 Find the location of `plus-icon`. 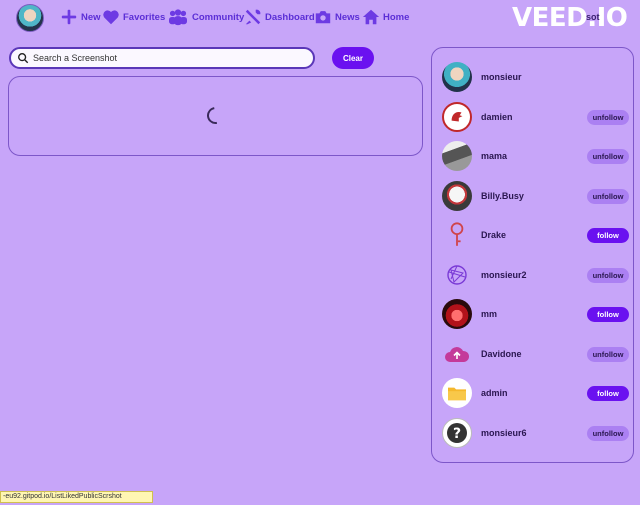

plus-icon is located at coordinates (69, 17).